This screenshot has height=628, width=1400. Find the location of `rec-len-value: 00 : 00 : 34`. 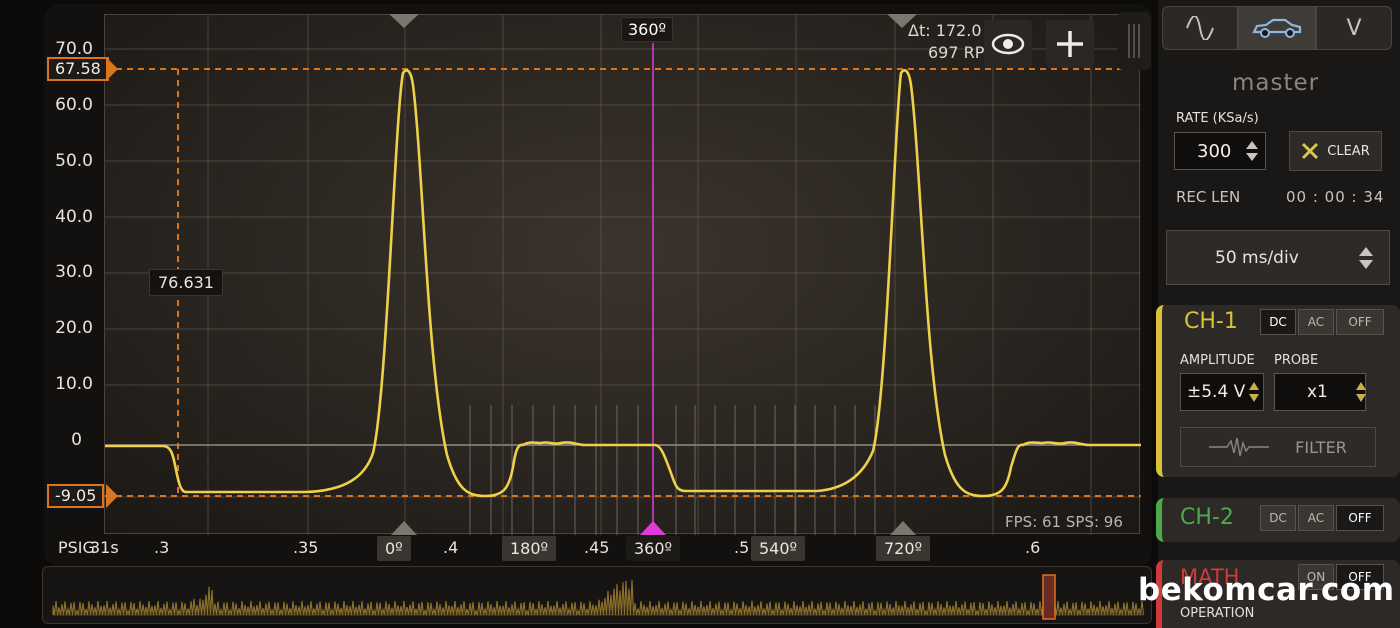

rec-len-value: 00 : 00 : 34 is located at coordinates (1335, 197).